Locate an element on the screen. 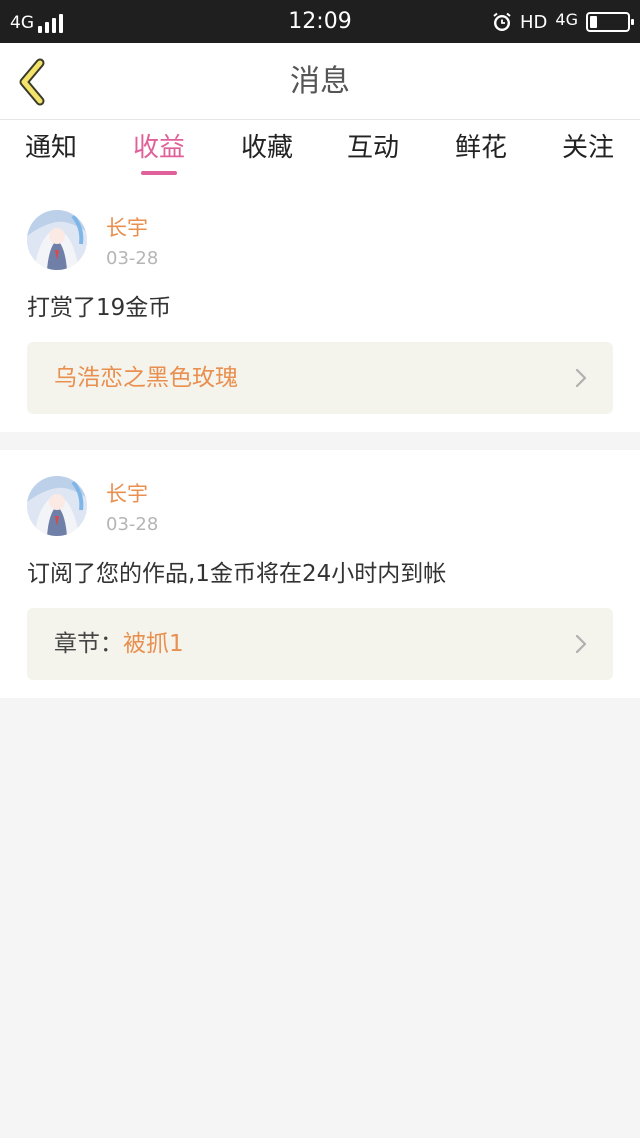 The height and width of the screenshot is (1138, 640). tab-flowers: 鲜花 is located at coordinates (481, 148).